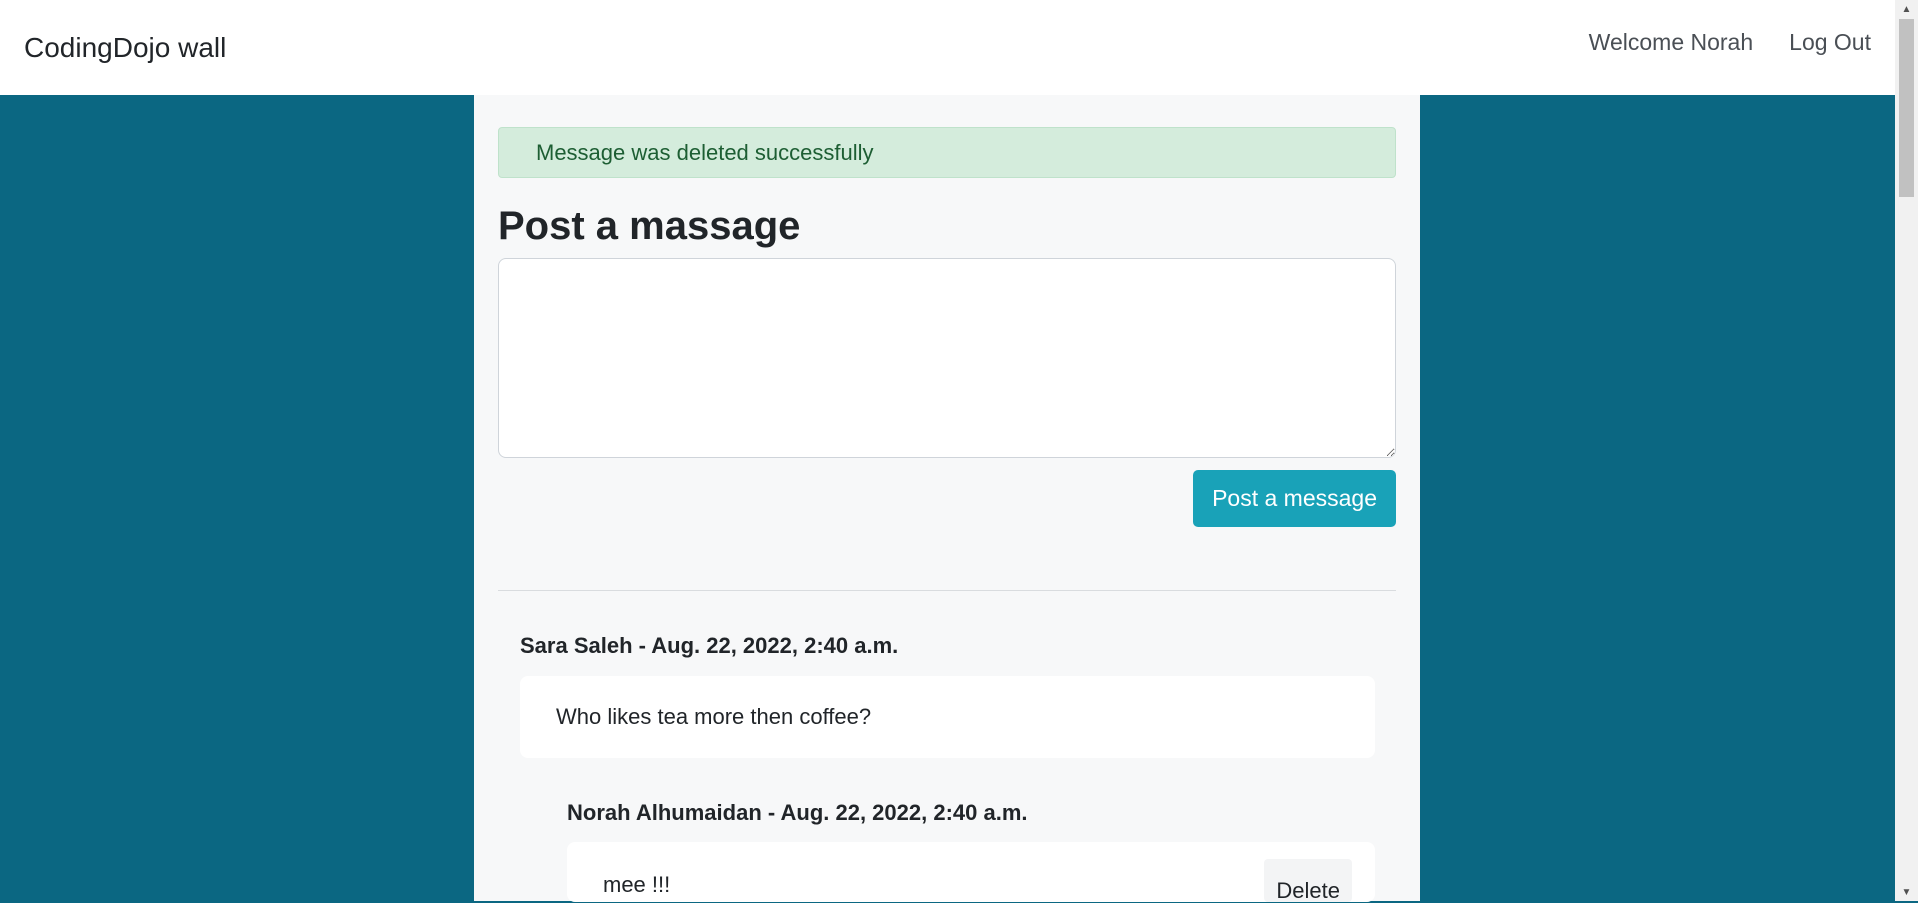  I want to click on vertical-scrollbar: ▲ ▼, so click(1906, 450).